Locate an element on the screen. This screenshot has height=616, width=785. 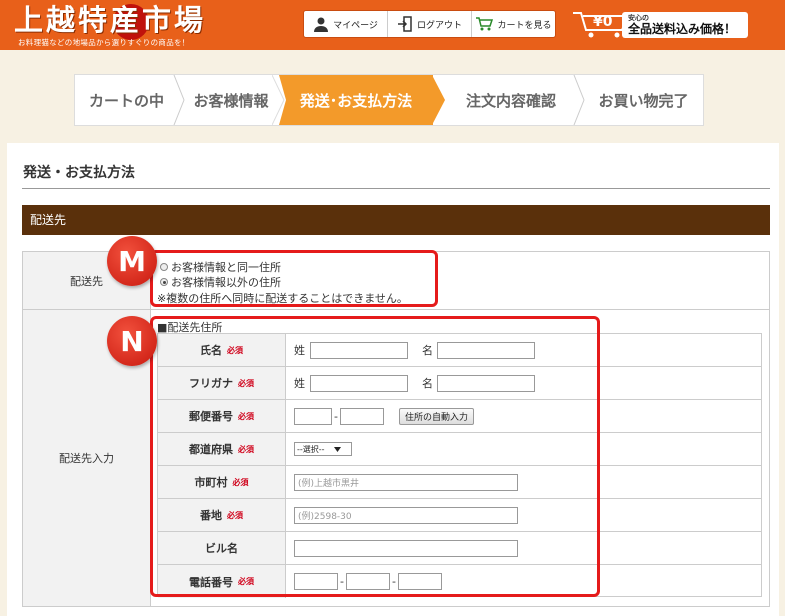
checkout-steps: カートの中 お客様情報 発送･お支払方法 注文内容確認 お買い物完了 is located at coordinates (389, 100).